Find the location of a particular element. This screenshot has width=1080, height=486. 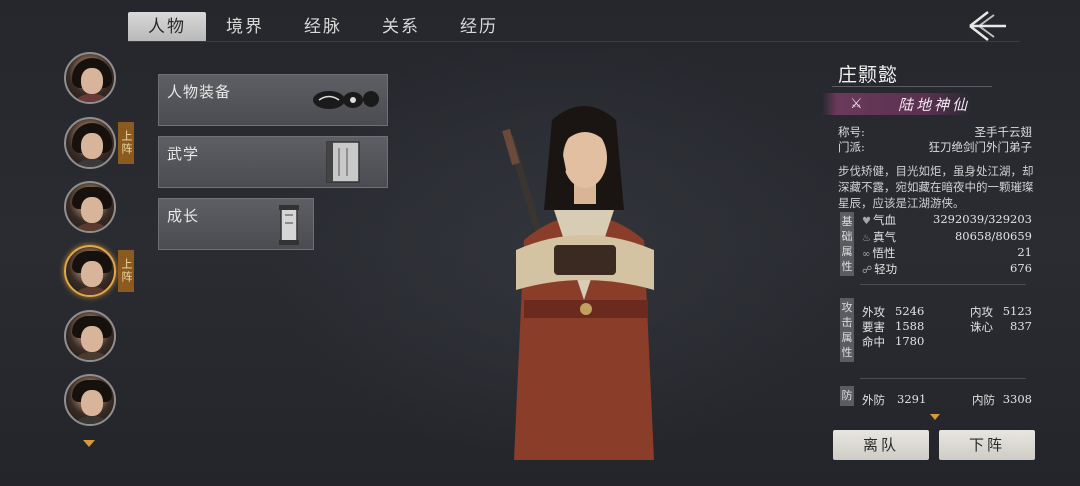

int-defense-value: 3308 is located at coordinates (1017, 399).